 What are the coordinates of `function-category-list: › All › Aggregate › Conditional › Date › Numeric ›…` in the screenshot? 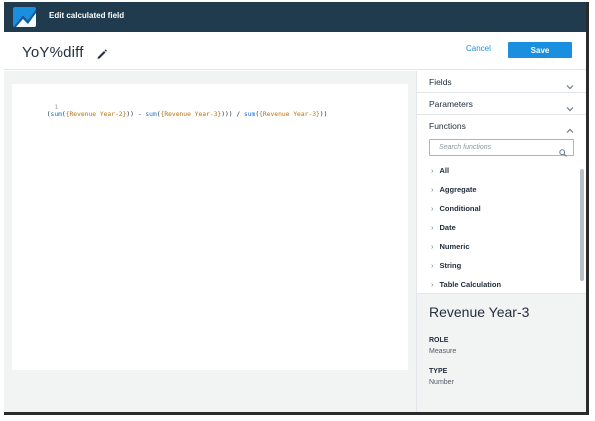 It's located at (499, 227).